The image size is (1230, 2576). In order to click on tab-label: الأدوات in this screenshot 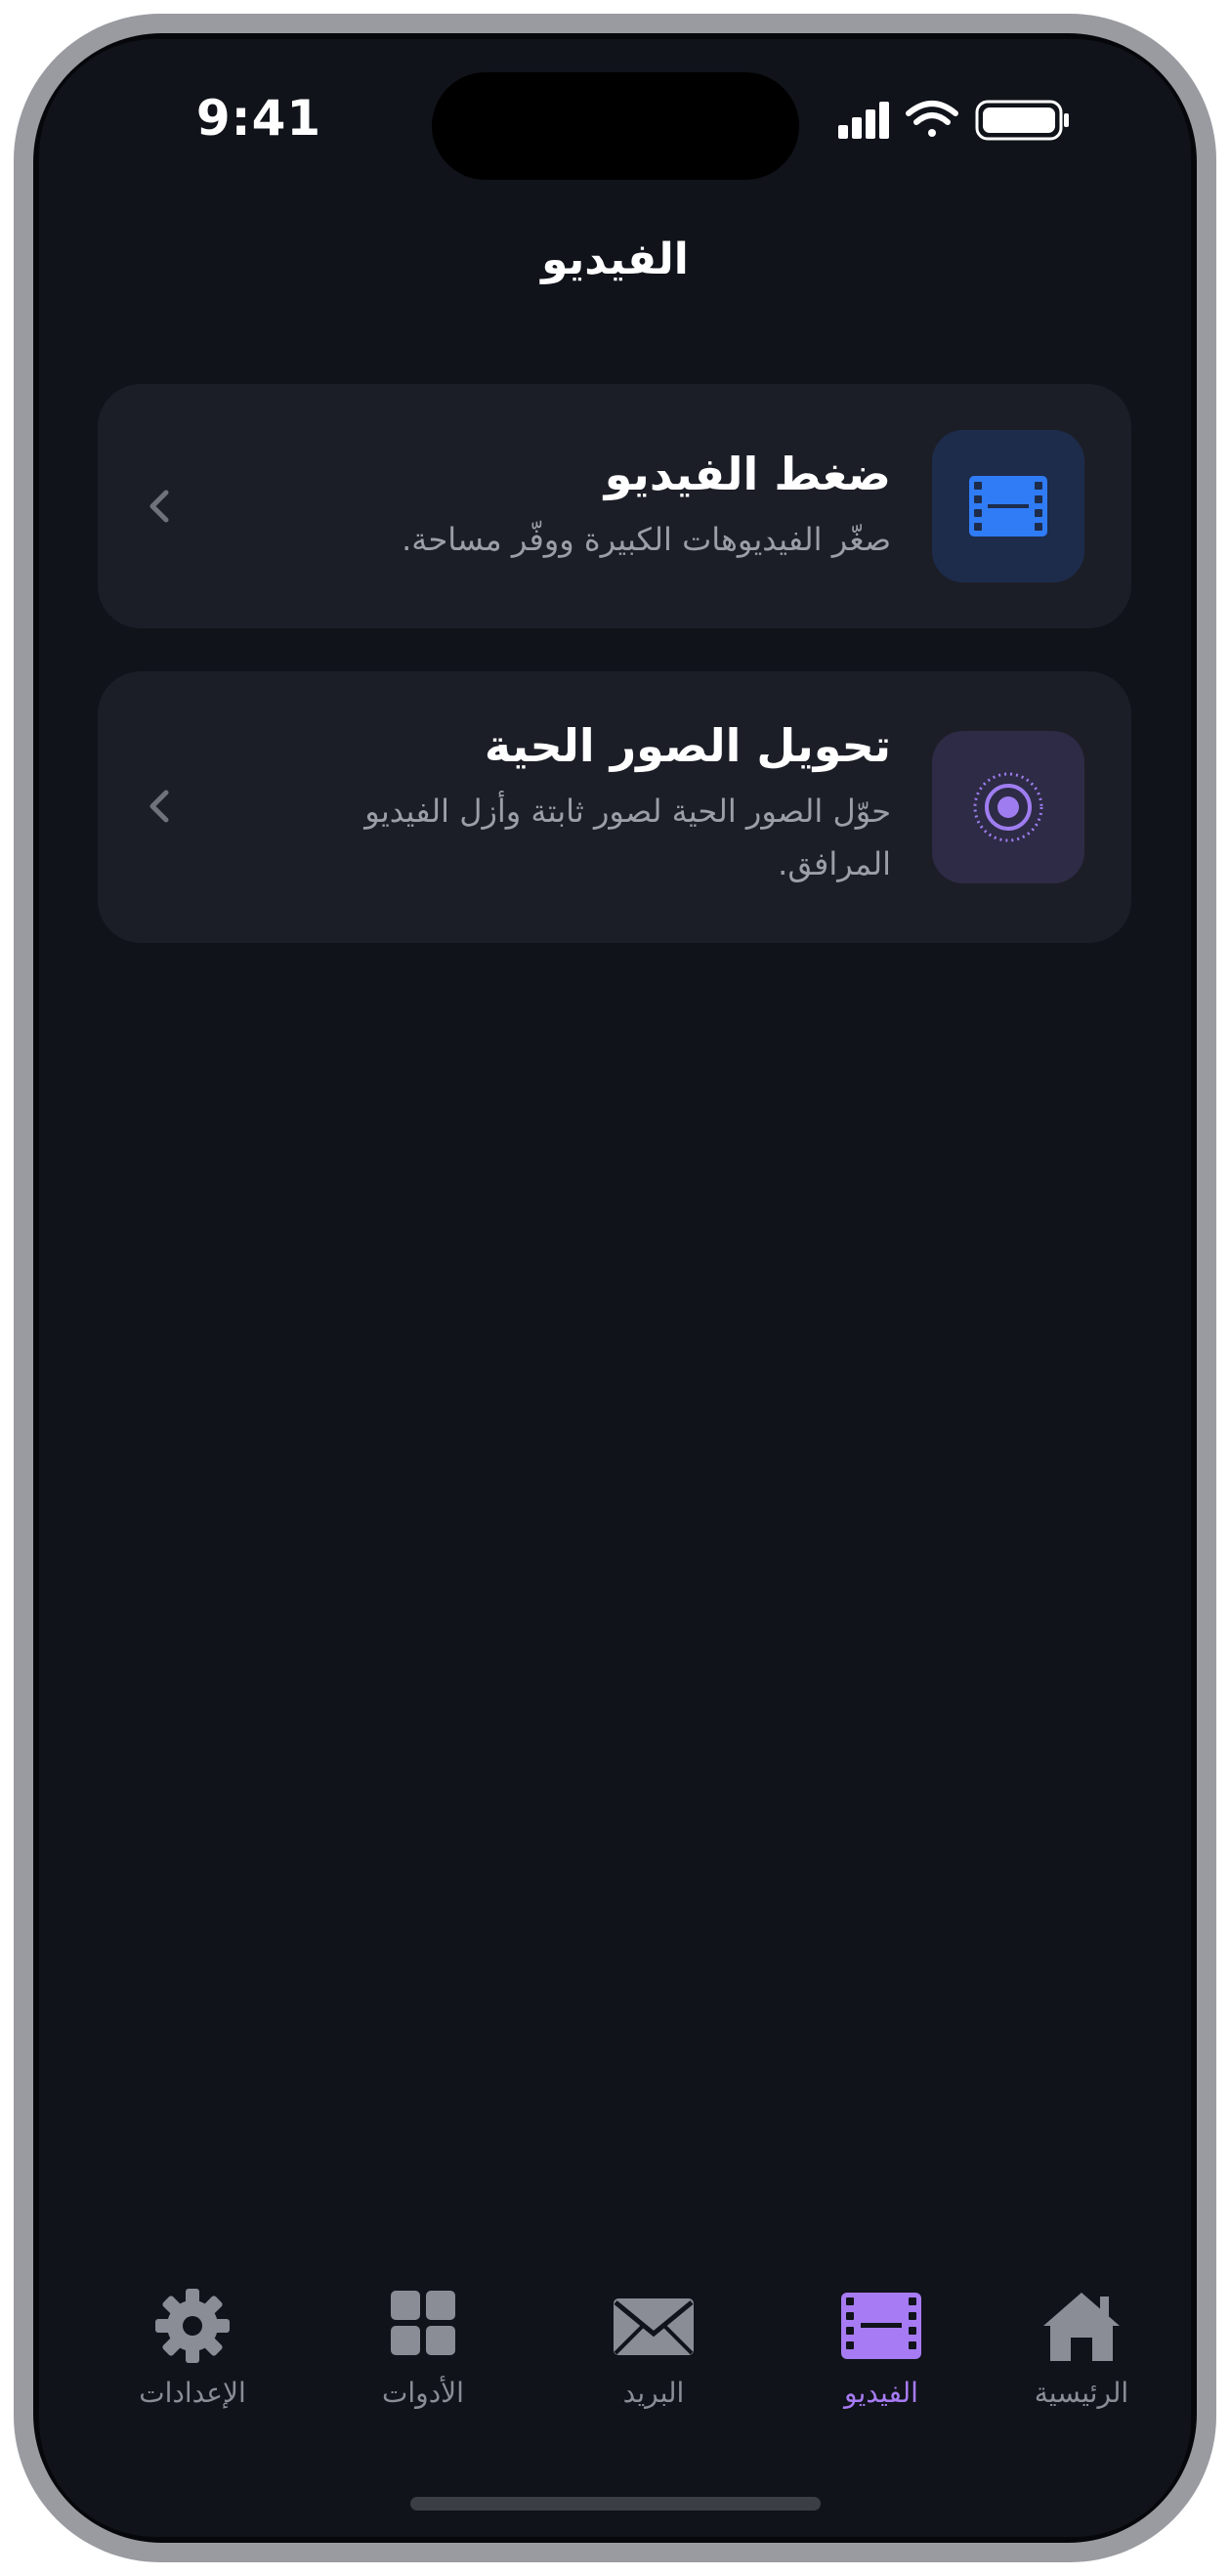, I will do `click(423, 2393)`.